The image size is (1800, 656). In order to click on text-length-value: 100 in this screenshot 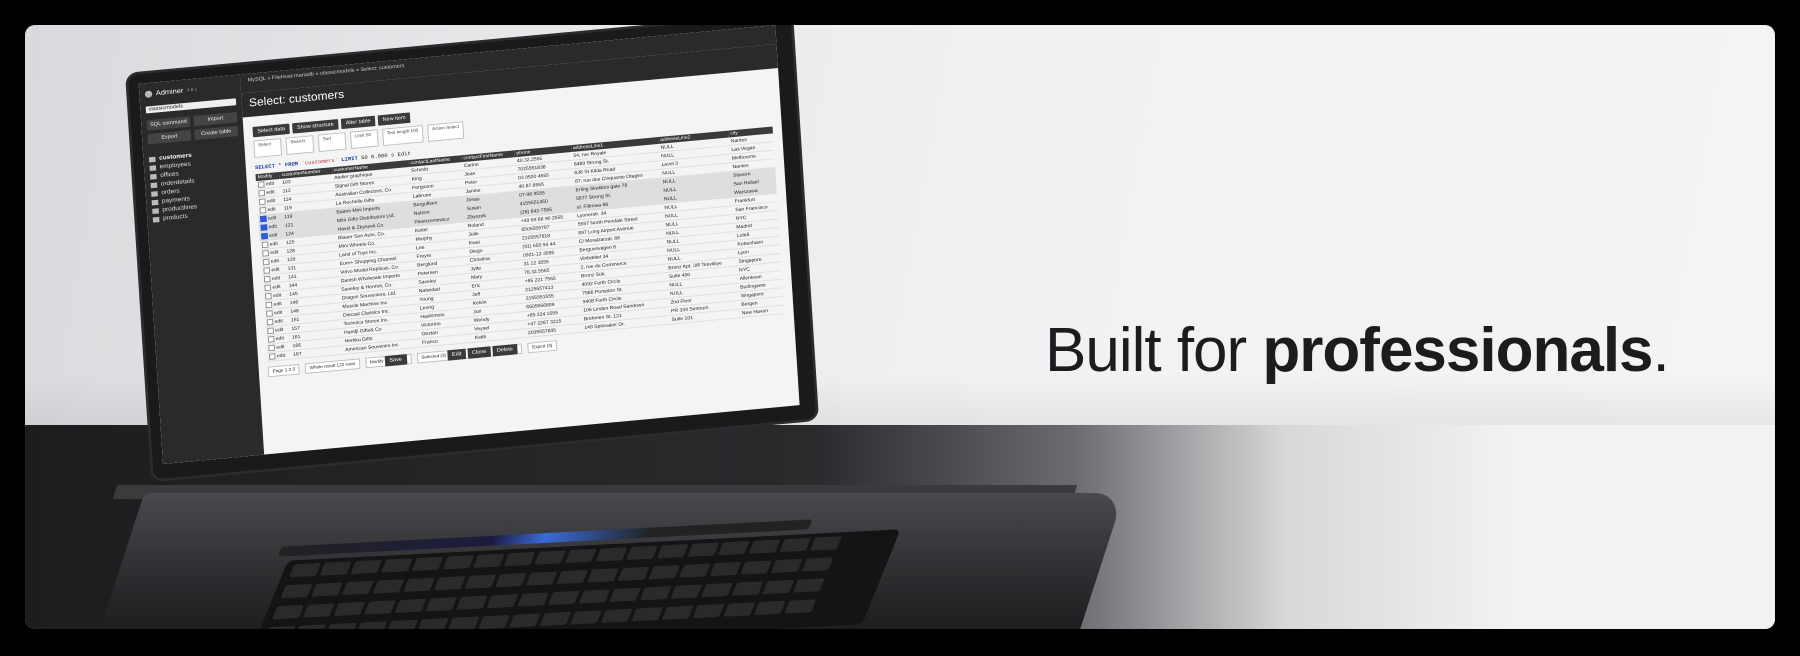, I will do `click(414, 131)`.